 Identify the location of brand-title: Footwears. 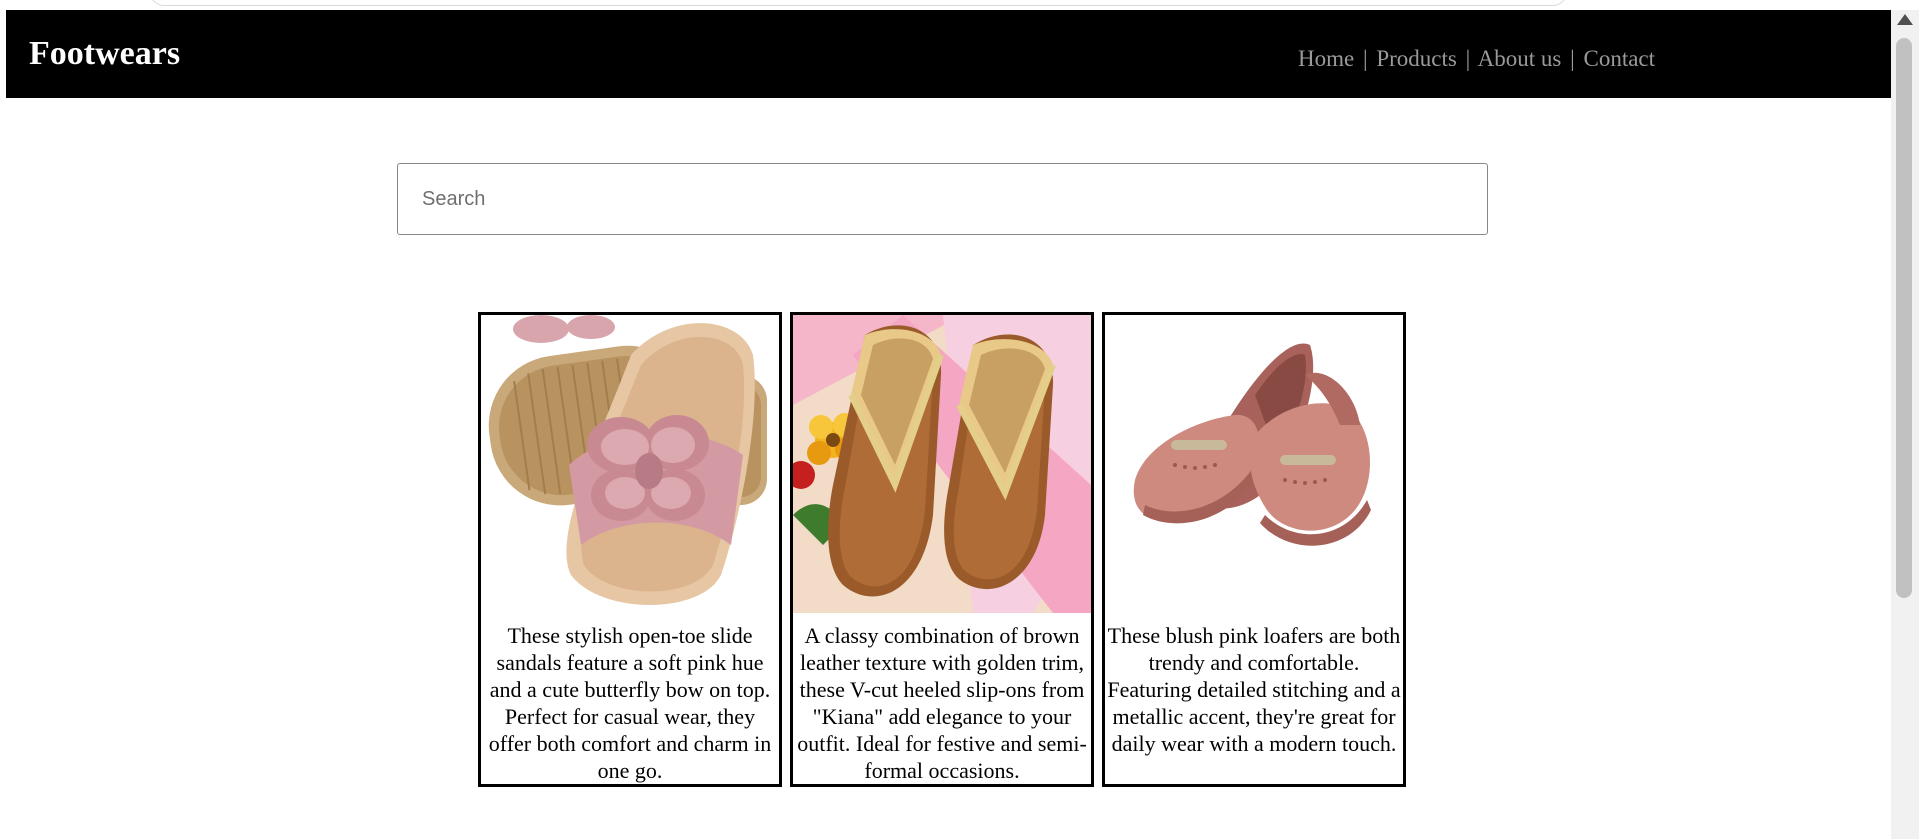
(105, 53).